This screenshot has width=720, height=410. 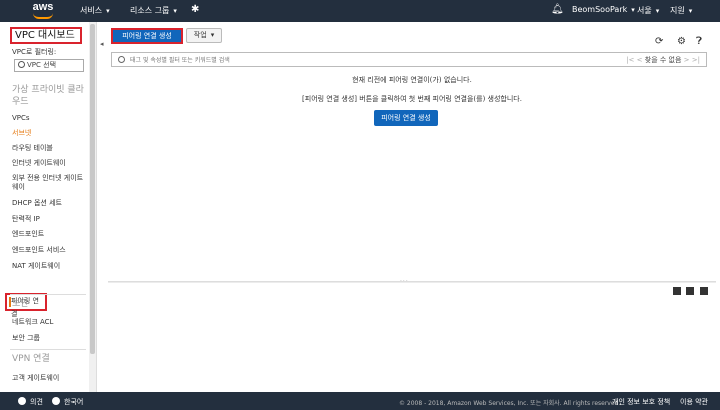 What do you see at coordinates (49, 234) in the screenshot?
I see `sidebar-item-endpoints: 엔드포인트` at bounding box center [49, 234].